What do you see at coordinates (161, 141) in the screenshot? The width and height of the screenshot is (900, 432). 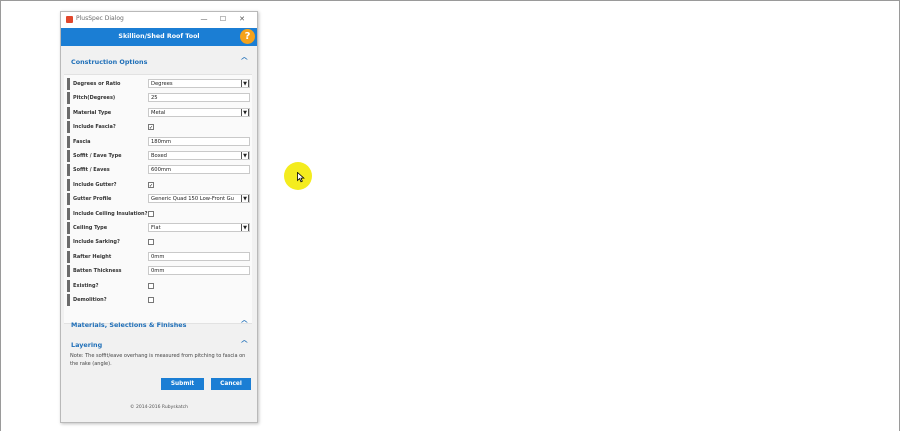 I see `field-value: 180mm` at bounding box center [161, 141].